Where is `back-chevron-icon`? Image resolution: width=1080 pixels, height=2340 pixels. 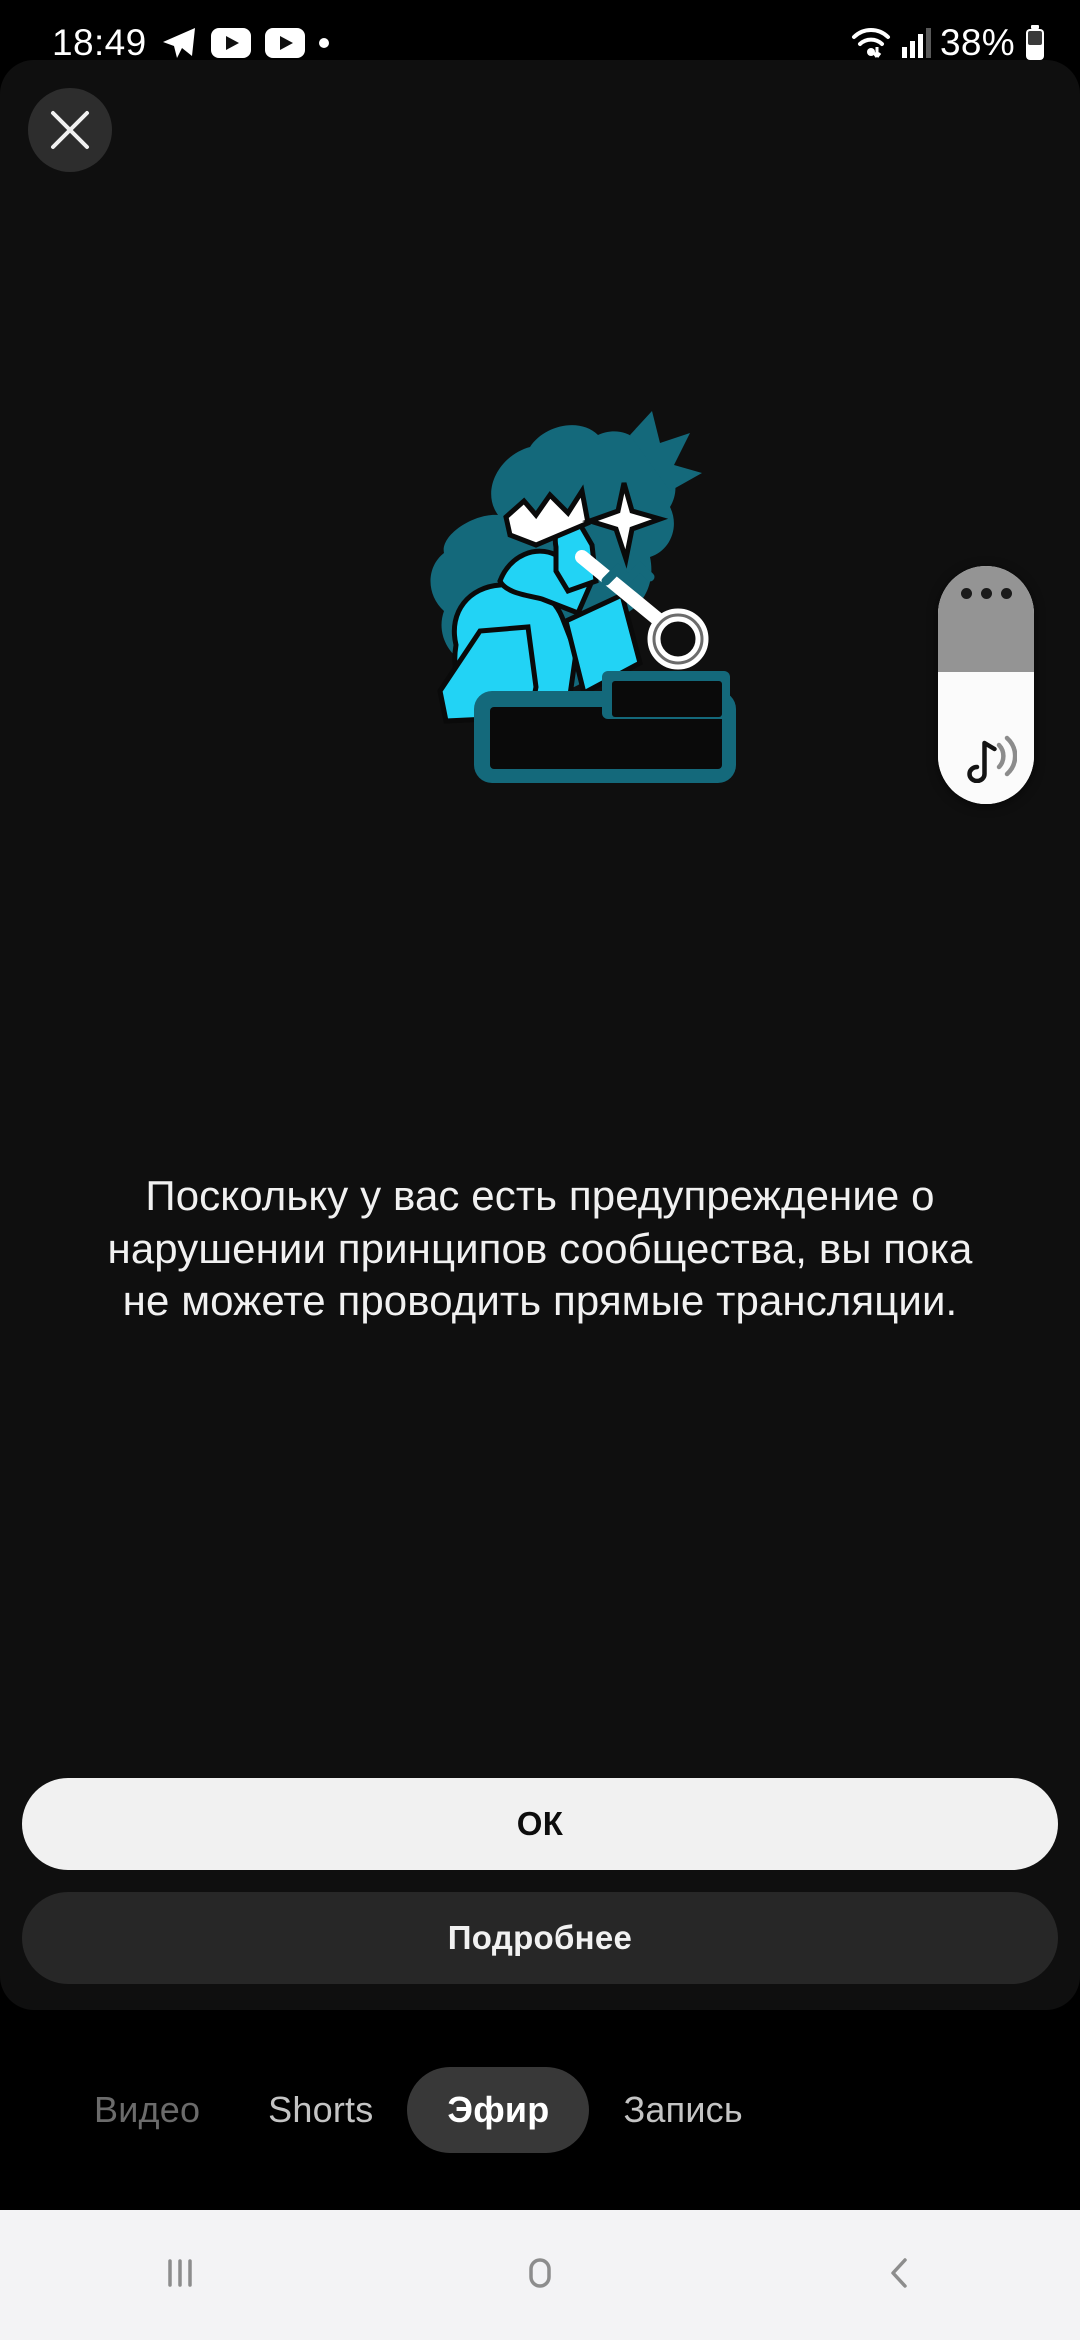
back-chevron-icon is located at coordinates (900, 2275).